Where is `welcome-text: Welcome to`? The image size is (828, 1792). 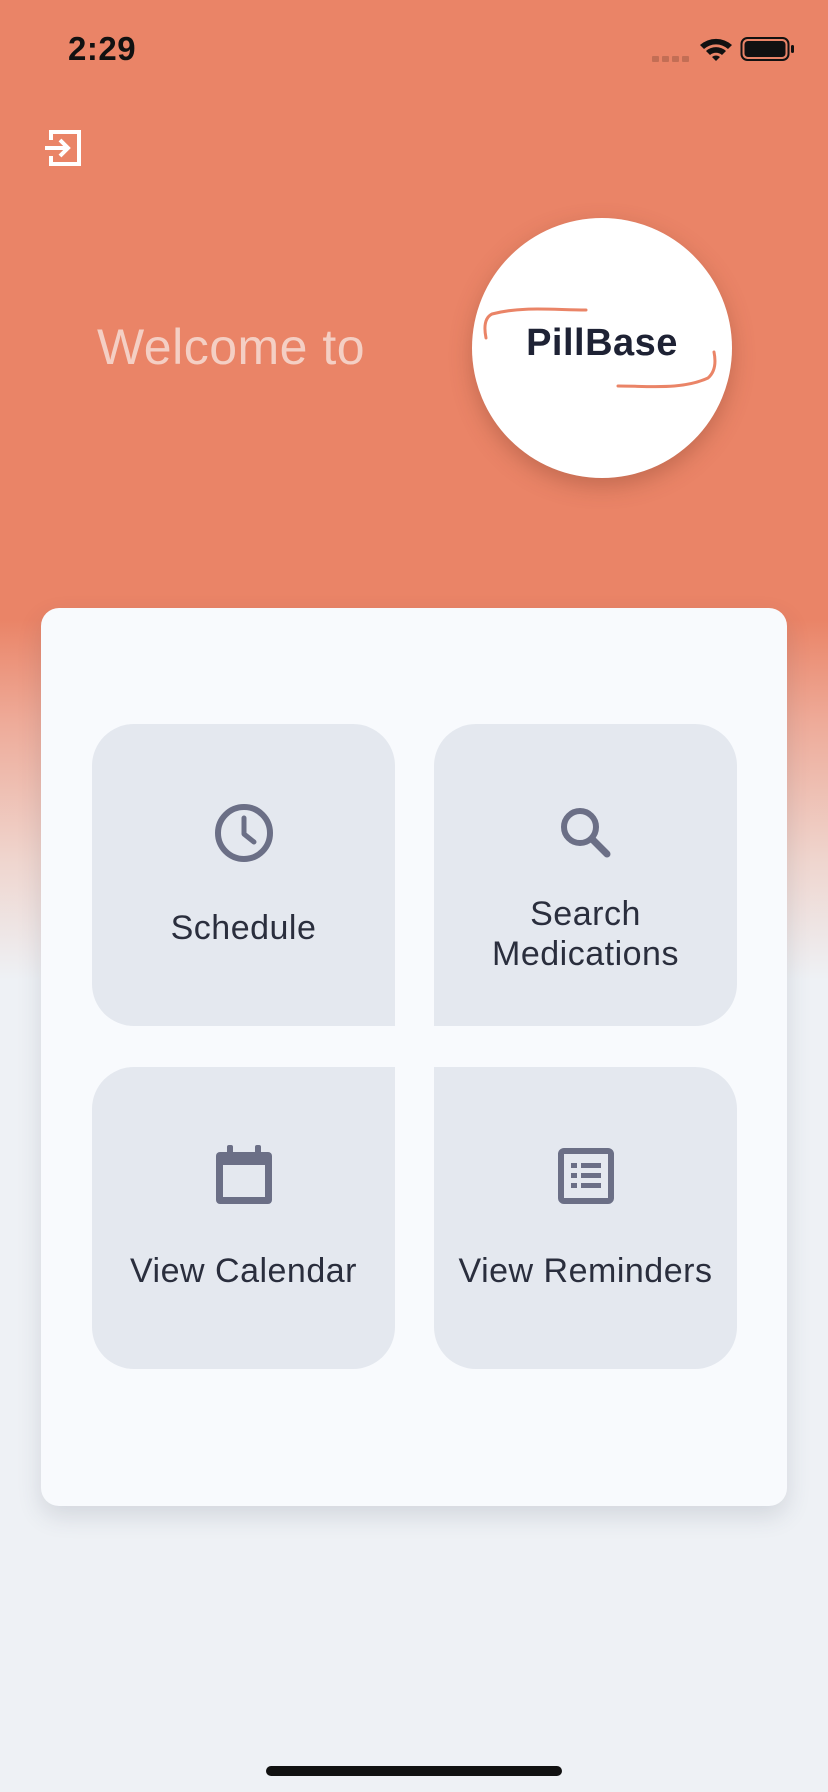
welcome-text: Welcome to is located at coordinates (231, 347).